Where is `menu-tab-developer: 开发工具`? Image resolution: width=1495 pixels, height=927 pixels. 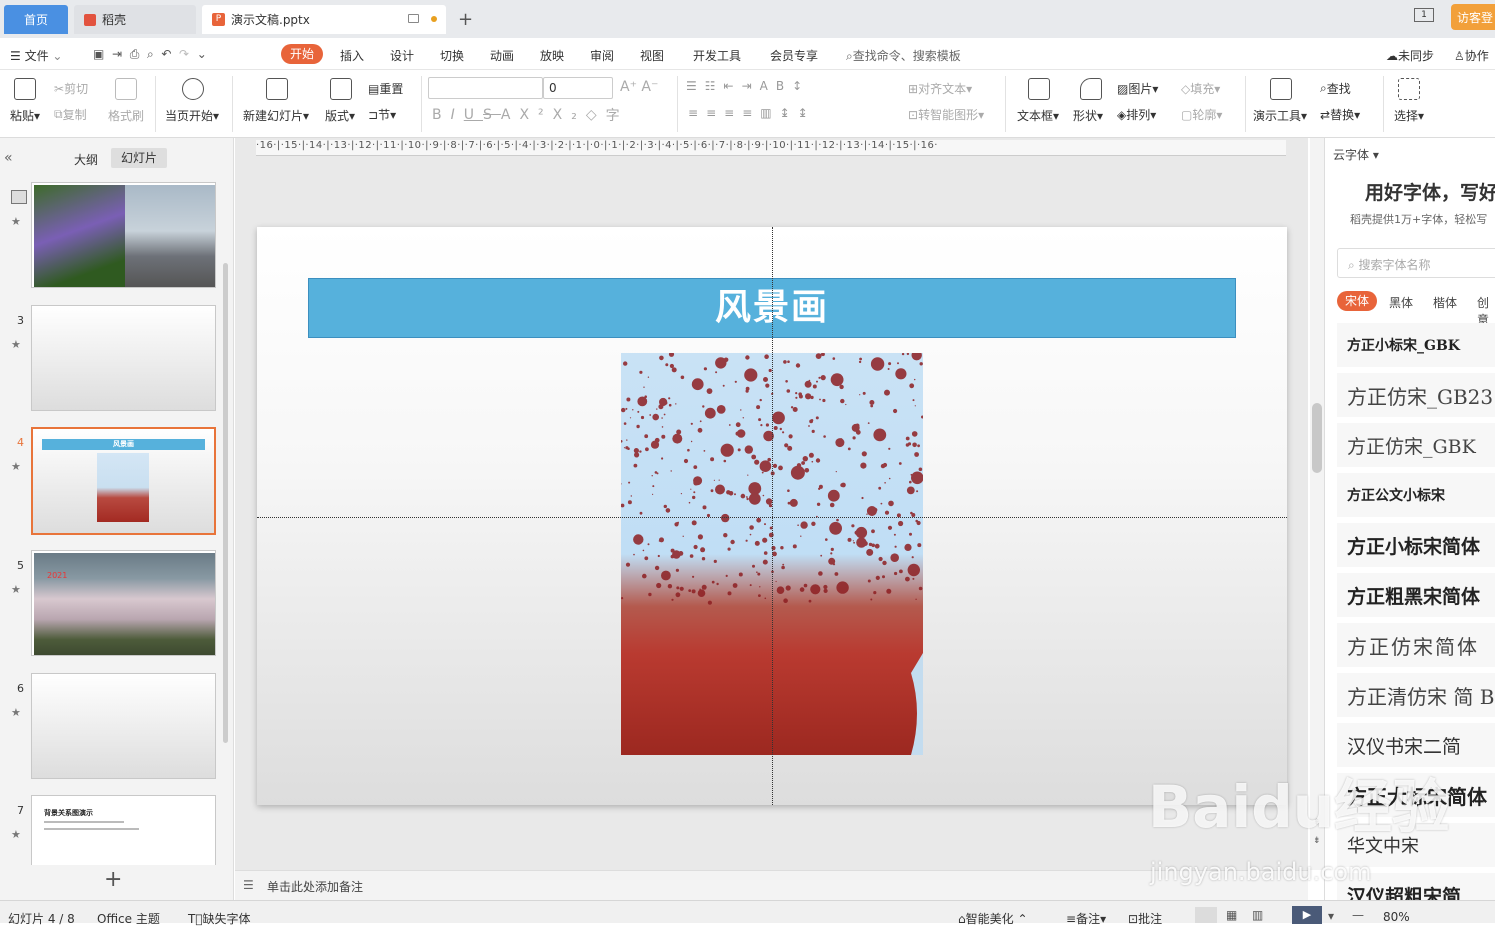
menu-tab-developer: 开发工具 is located at coordinates (717, 55).